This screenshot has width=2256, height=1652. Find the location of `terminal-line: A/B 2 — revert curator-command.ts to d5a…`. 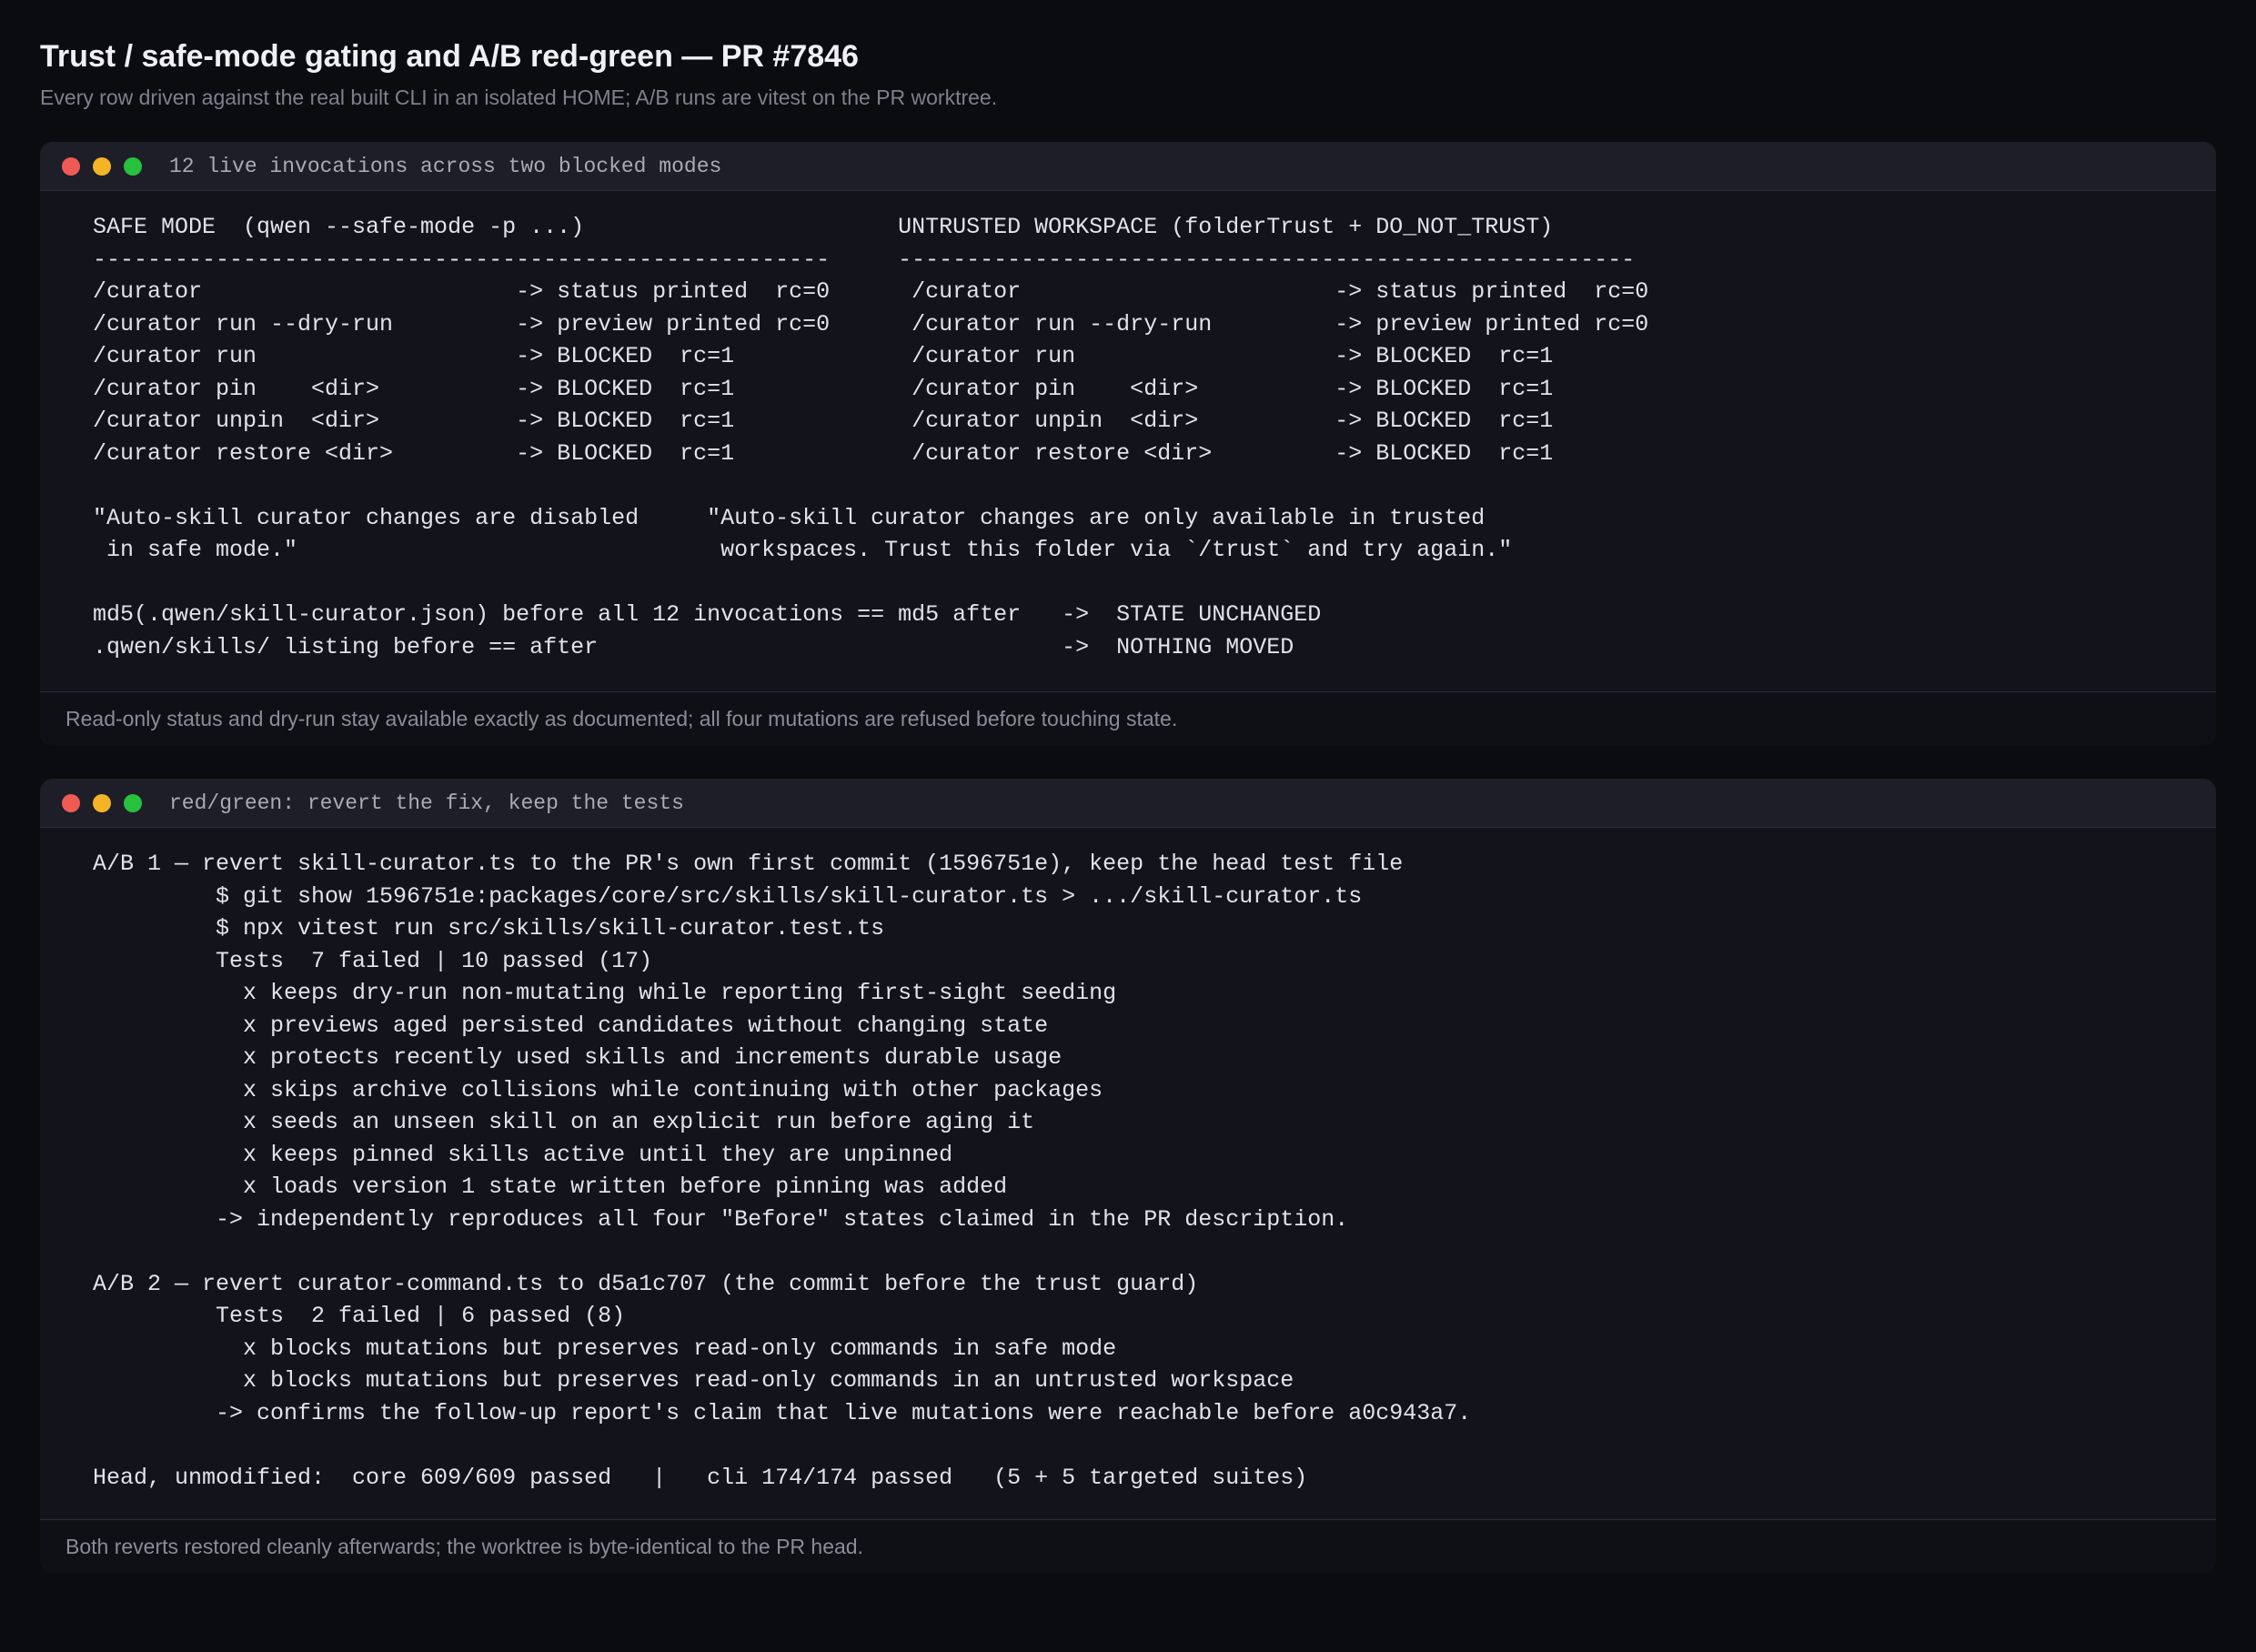

terminal-line: A/B 2 — revert curator-command.ts to d5a… is located at coordinates (646, 1283).